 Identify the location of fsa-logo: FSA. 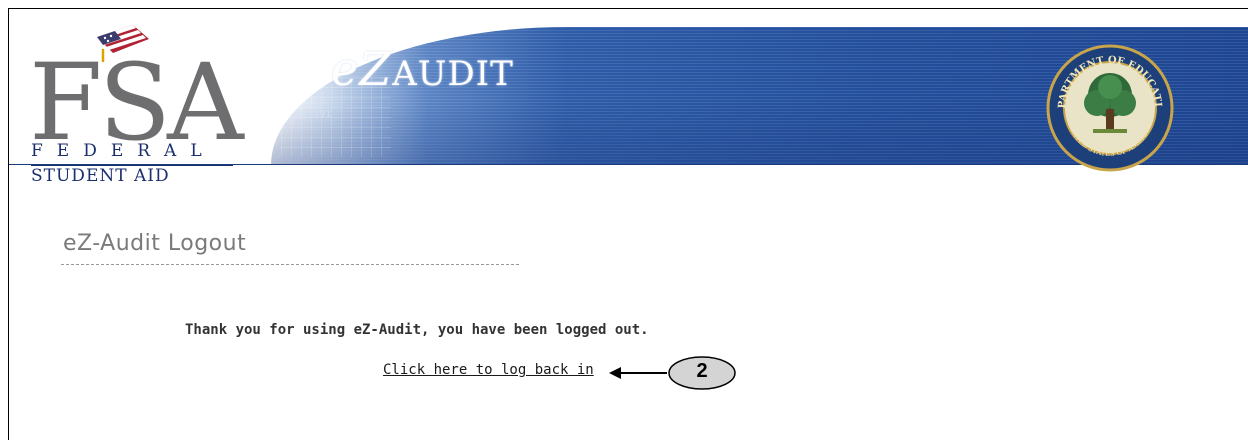
(136, 102).